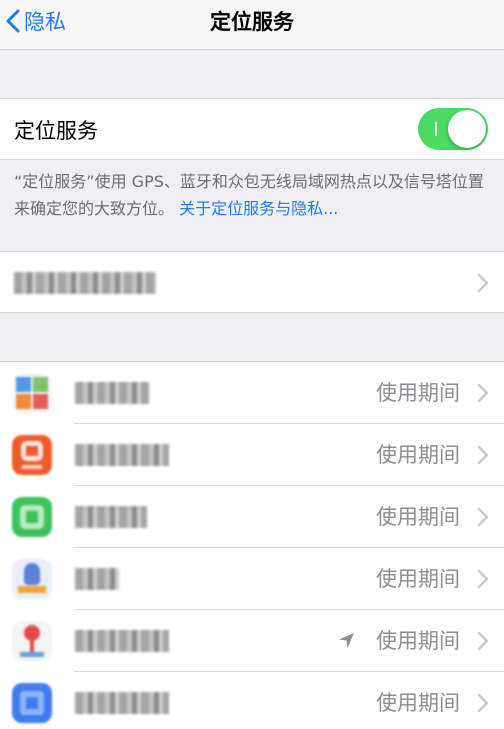 This screenshot has width=504, height=729. What do you see at coordinates (252, 129) in the screenshot?
I see `location-services-cell: 定位服务` at bounding box center [252, 129].